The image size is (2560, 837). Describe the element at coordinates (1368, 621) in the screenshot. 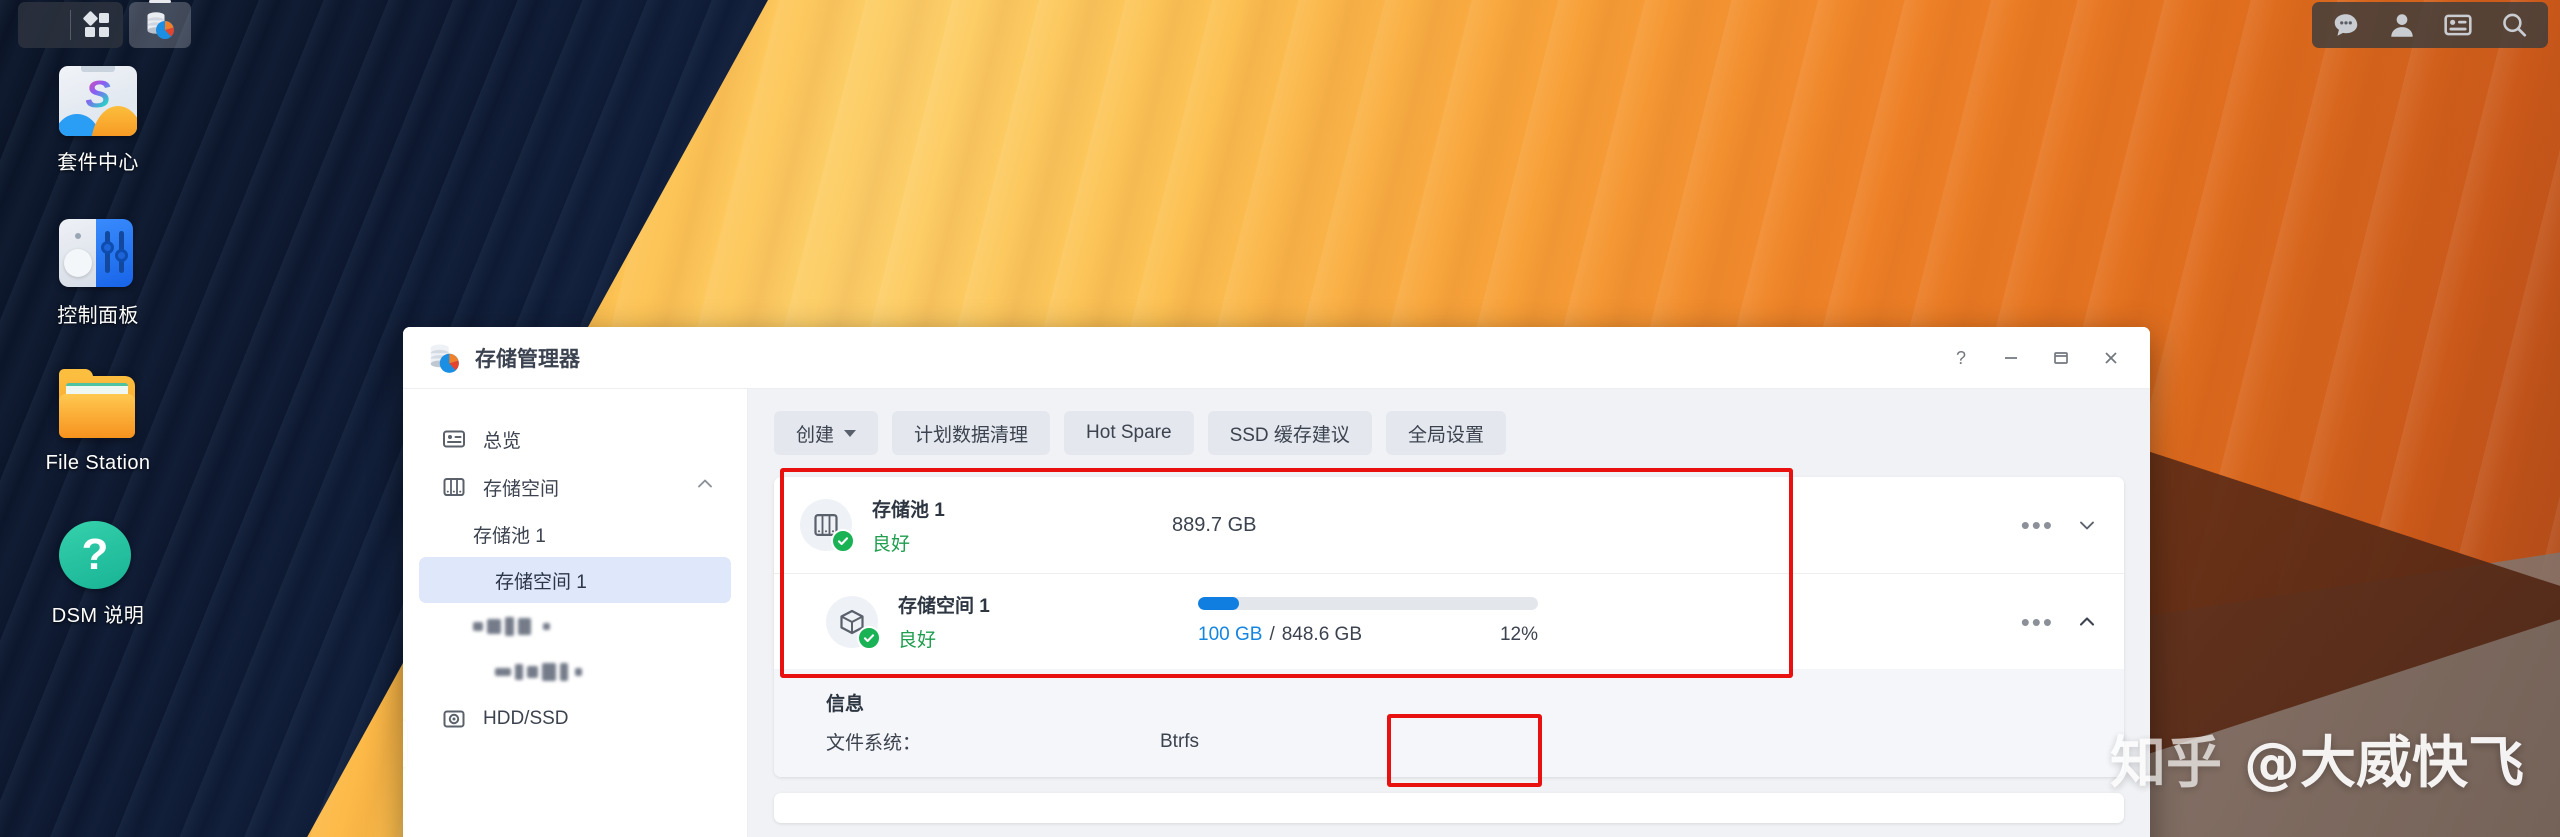

I see `volume-usage: 100 GB / 848.6 GB 12%` at that location.